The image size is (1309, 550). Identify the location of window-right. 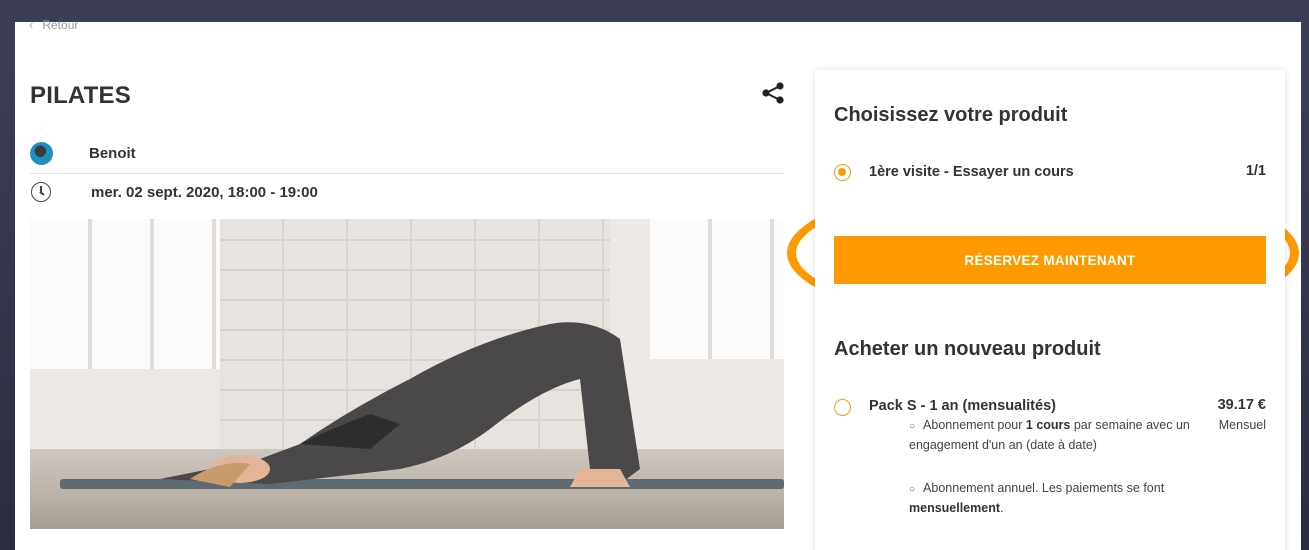
(717, 289).